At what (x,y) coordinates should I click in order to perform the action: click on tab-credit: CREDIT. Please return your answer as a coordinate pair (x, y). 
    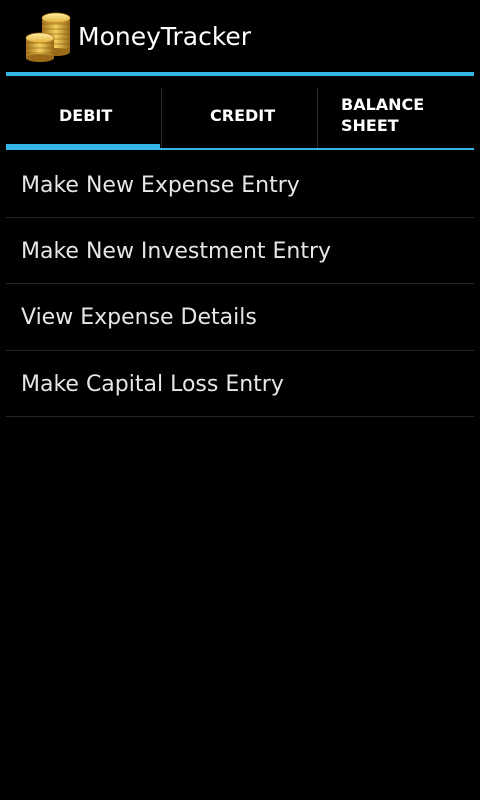
    Looking at the image, I should click on (239, 119).